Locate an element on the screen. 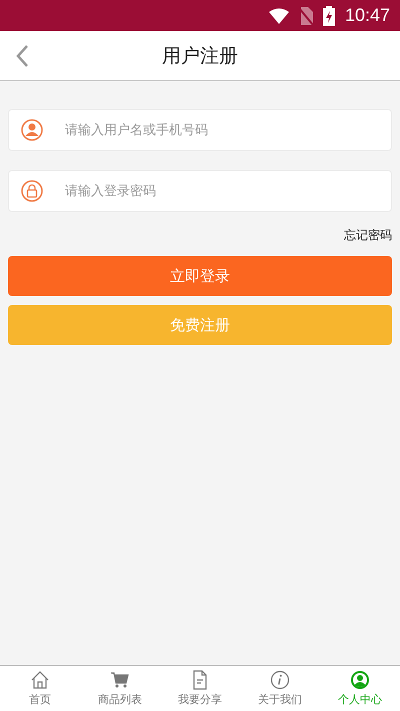 The image size is (400, 711). nav-tab: 关于我们 is located at coordinates (280, 688).